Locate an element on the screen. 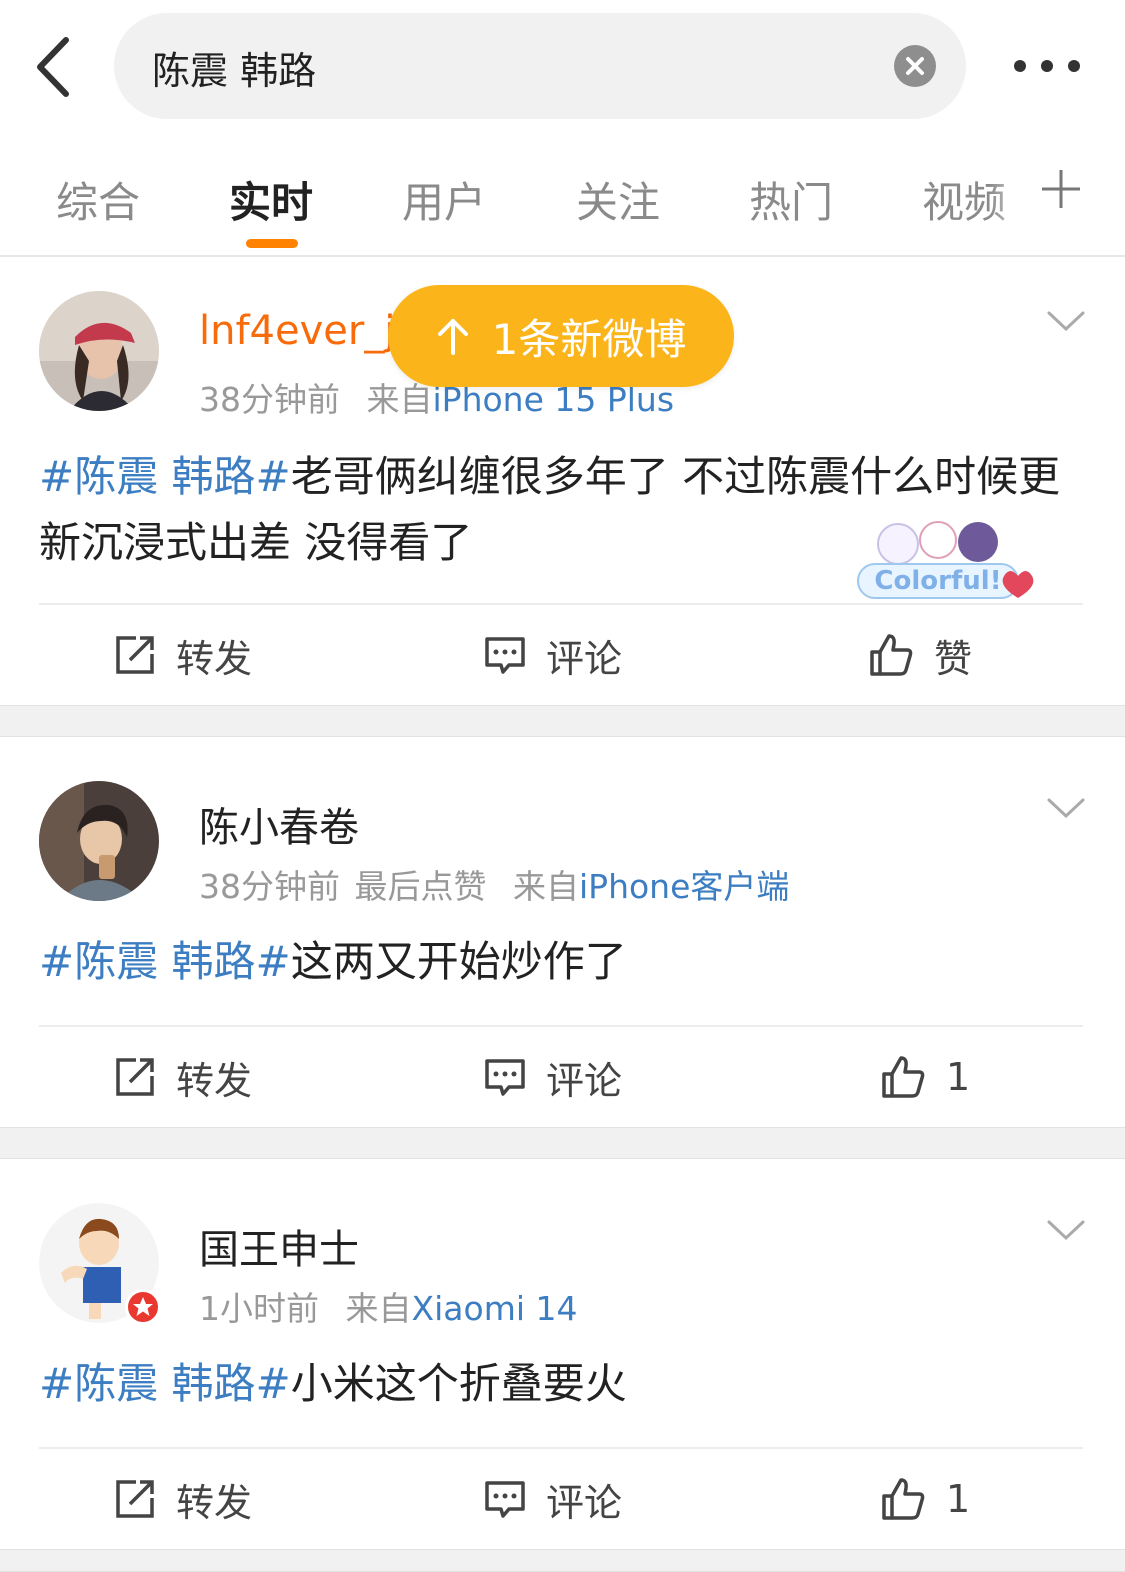 The width and height of the screenshot is (1125, 1572). plus-icon is located at coordinates (1061, 189).